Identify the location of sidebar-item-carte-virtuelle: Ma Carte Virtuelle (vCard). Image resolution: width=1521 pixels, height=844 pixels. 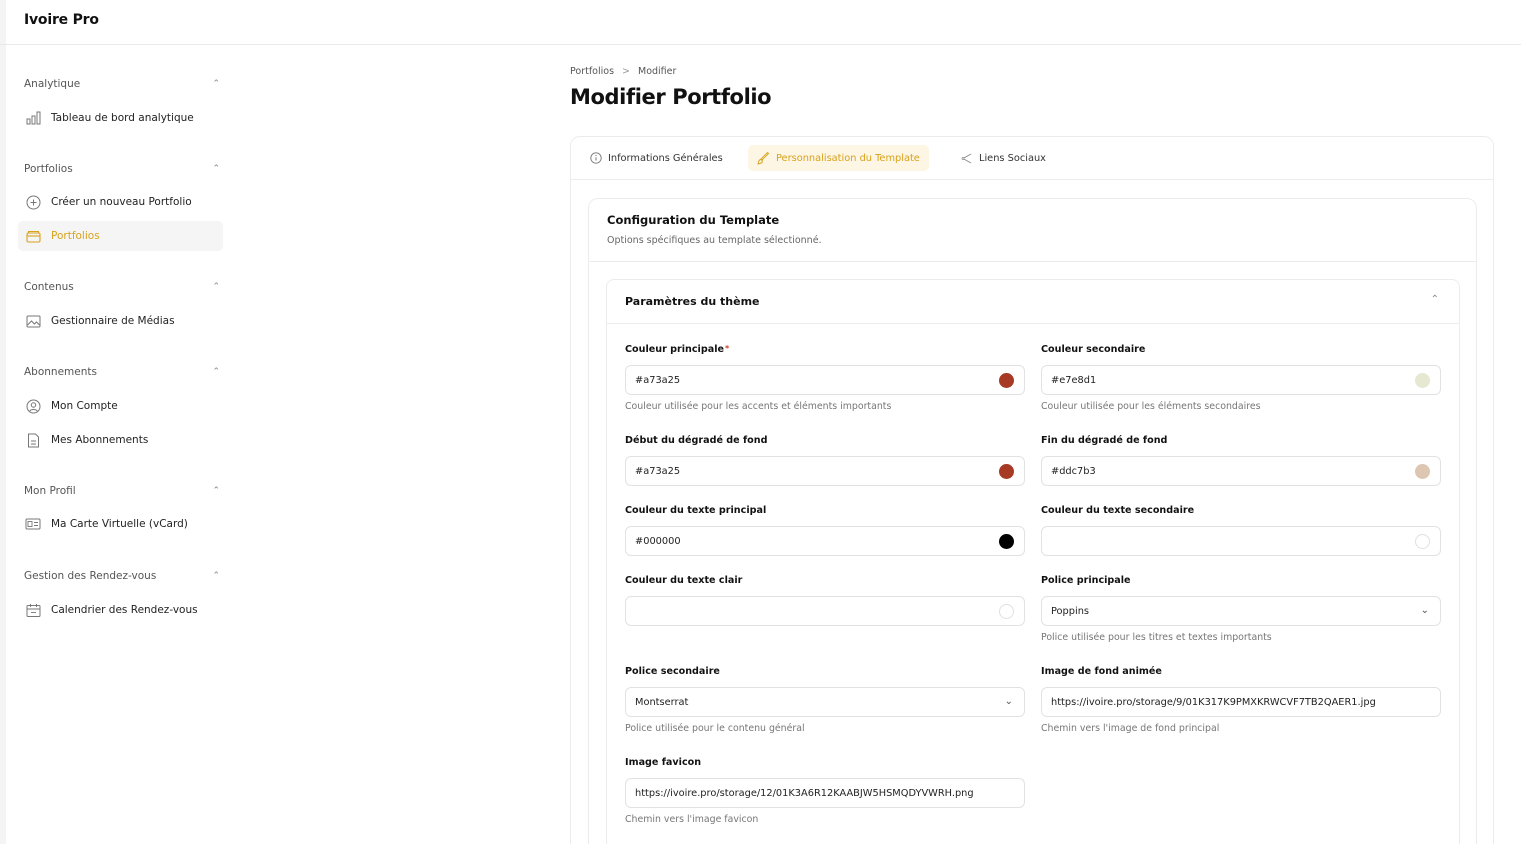
(120, 524).